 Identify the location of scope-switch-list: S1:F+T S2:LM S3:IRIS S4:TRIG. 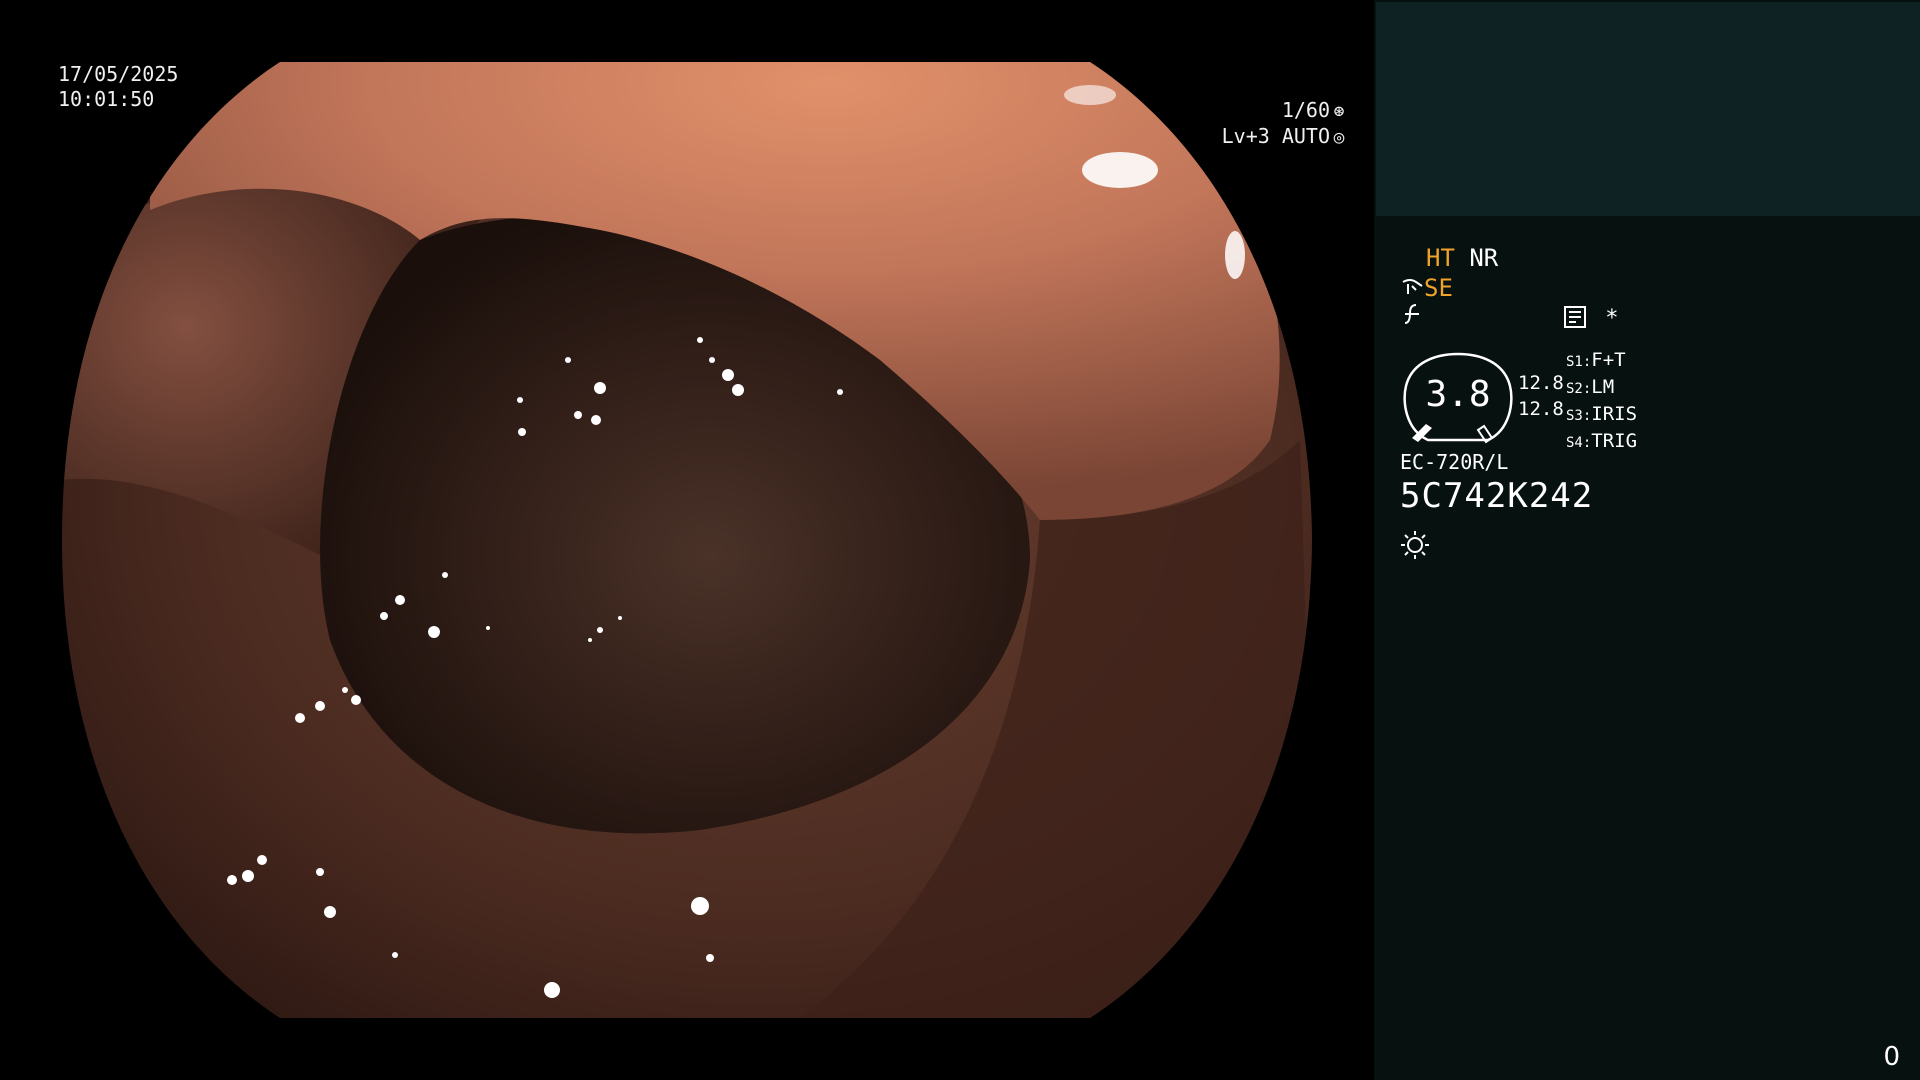
(1601, 402).